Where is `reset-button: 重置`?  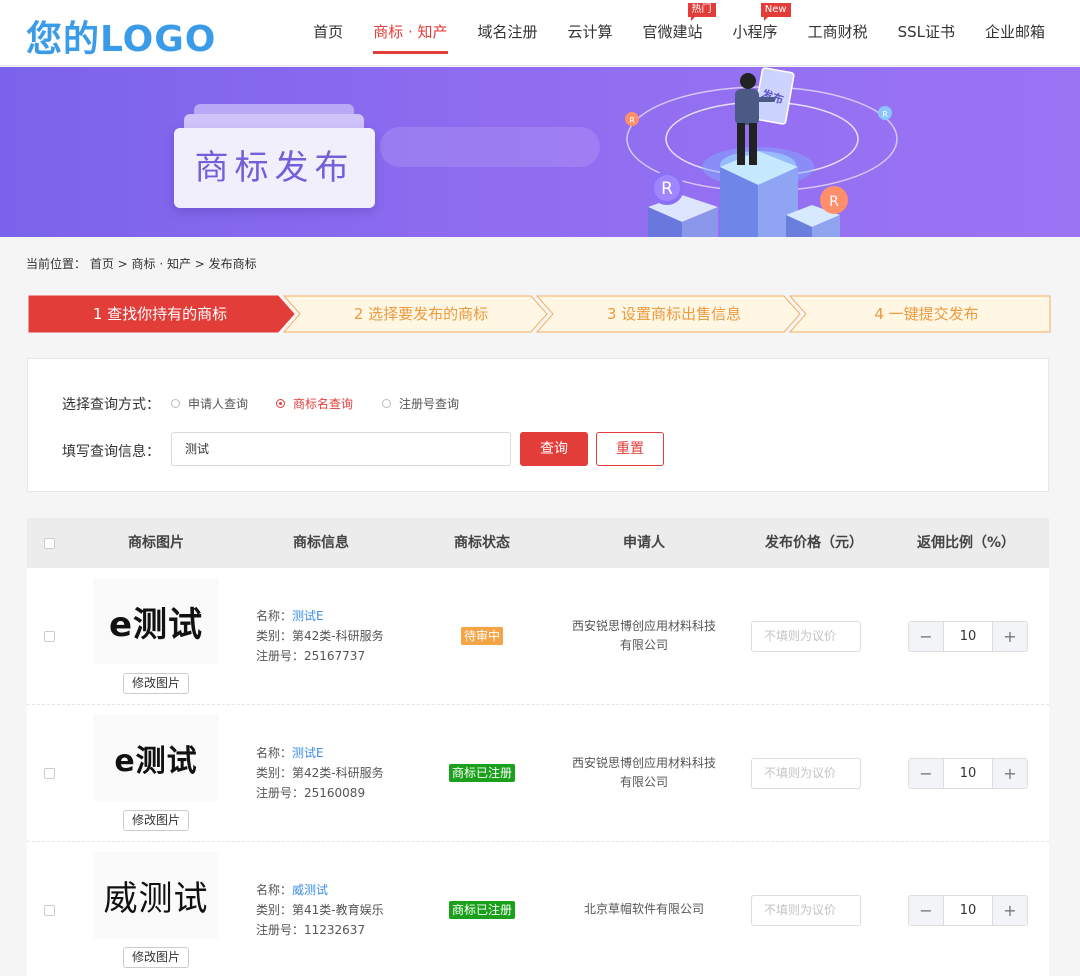
reset-button: 重置 is located at coordinates (630, 449).